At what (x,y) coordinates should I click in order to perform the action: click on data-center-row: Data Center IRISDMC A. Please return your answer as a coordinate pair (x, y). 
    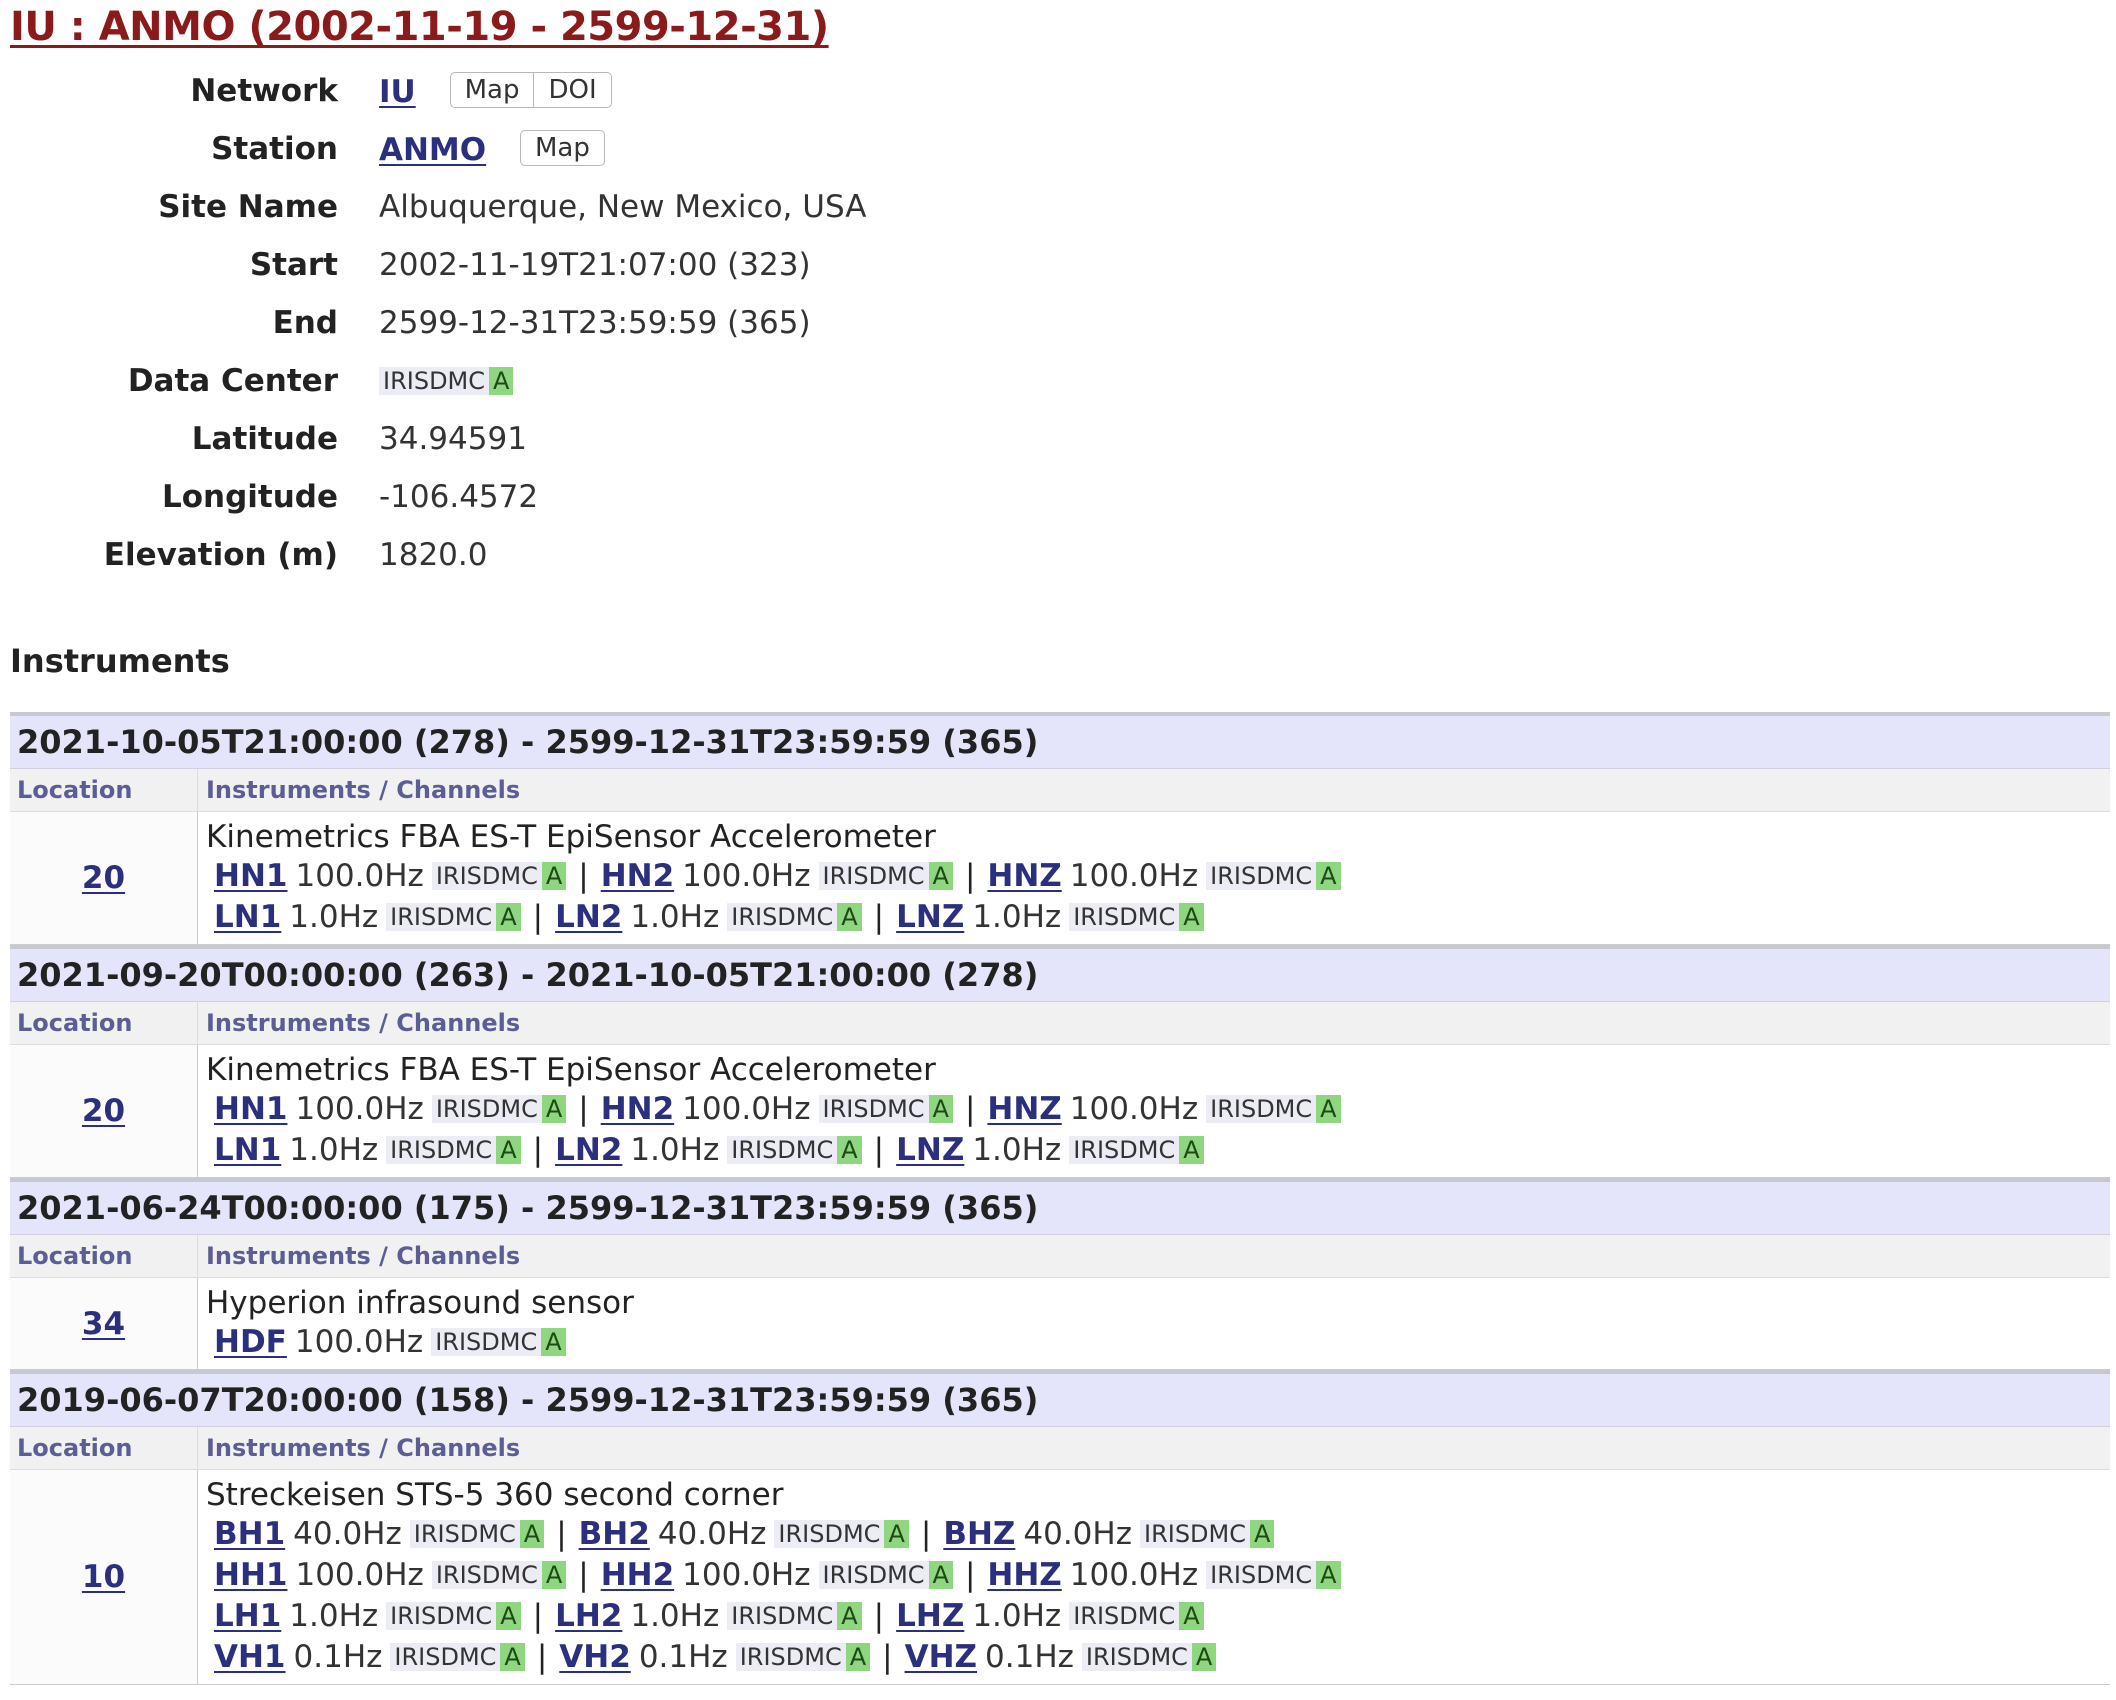
    Looking at the image, I should click on (438, 381).